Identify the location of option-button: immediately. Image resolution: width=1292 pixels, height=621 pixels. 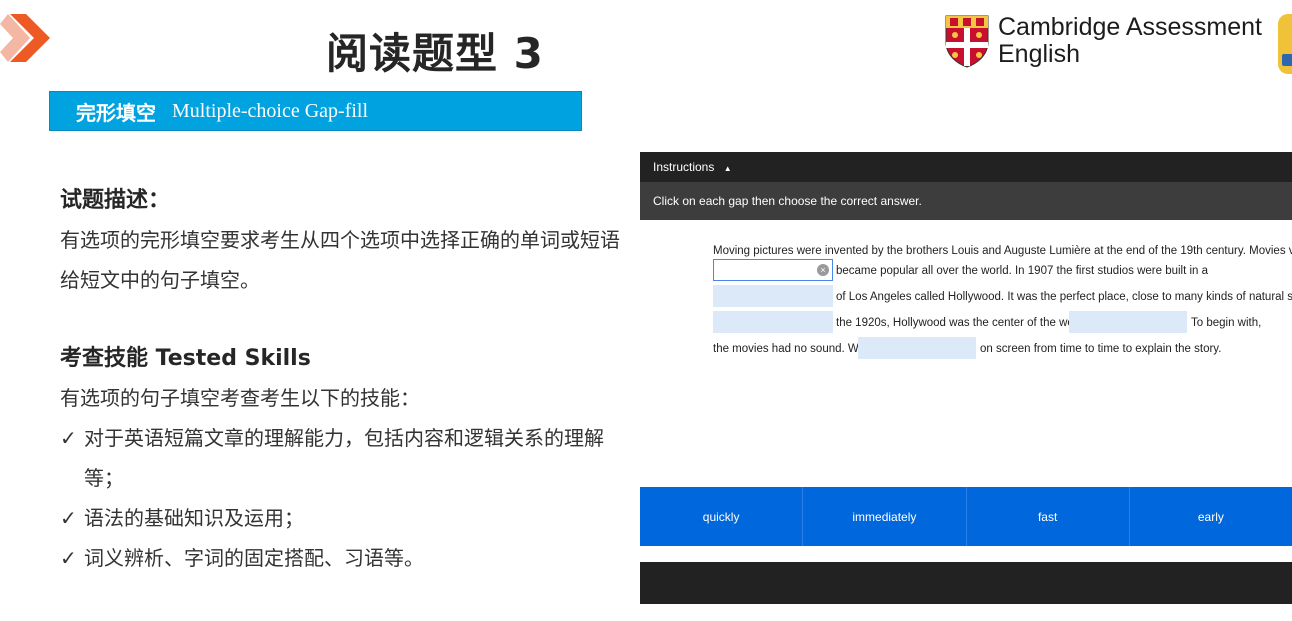
(885, 516).